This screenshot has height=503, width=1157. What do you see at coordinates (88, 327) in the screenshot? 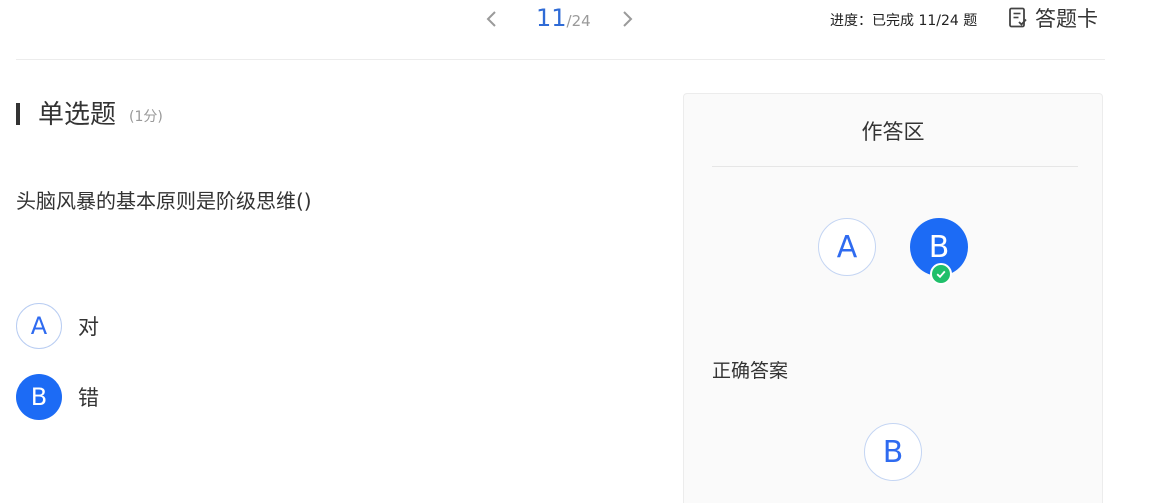
I see `option-a-text: 对` at bounding box center [88, 327].